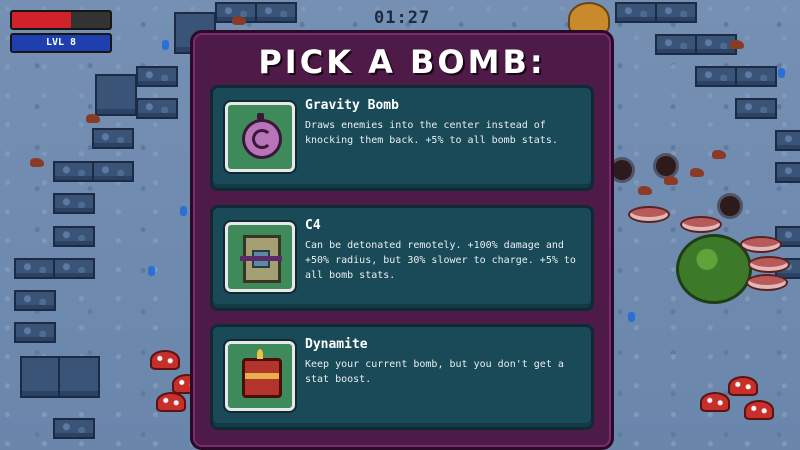 This screenshot has width=800, height=450. Describe the element at coordinates (402, 18) in the screenshot. I see `run-timer: 01:27` at that location.